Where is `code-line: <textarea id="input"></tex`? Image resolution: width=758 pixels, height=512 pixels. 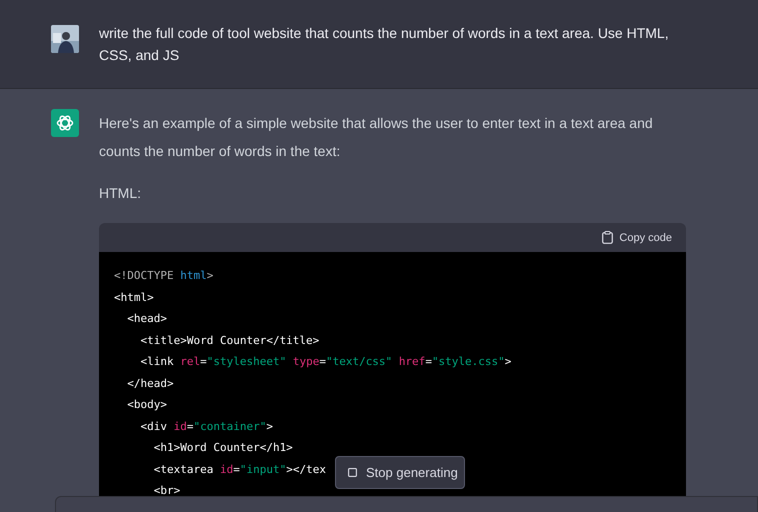 code-line: <textarea id="input"></tex is located at coordinates (239, 470).